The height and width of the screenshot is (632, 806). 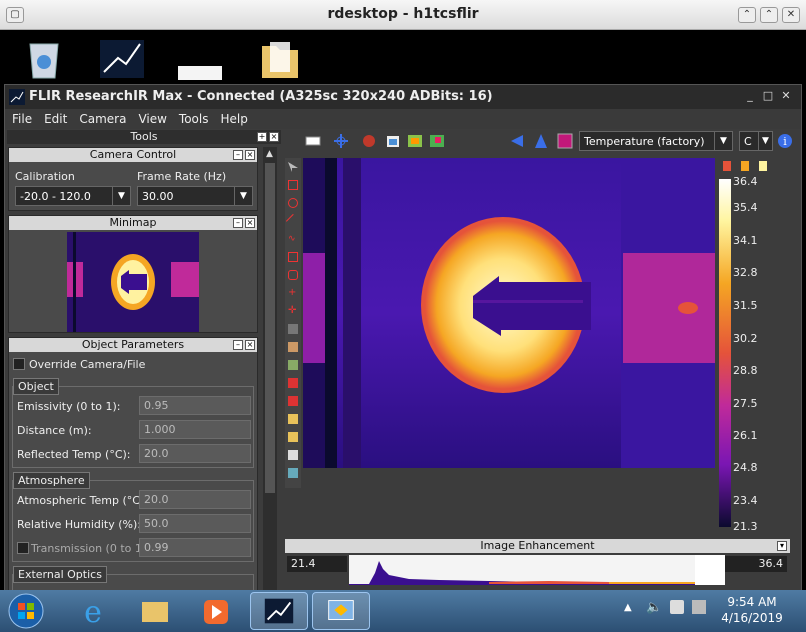 What do you see at coordinates (293, 437) in the screenshot?
I see `import-icon` at bounding box center [293, 437].